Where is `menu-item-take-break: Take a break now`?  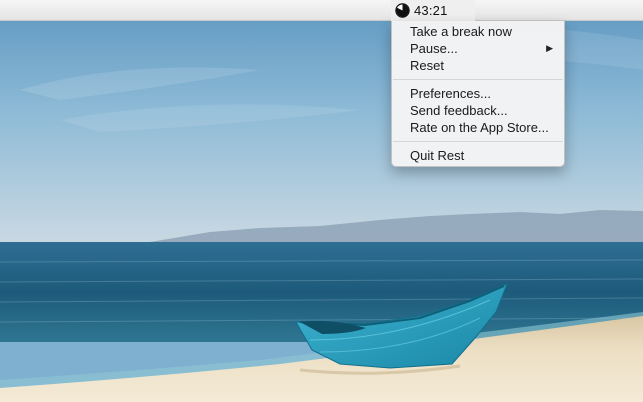
menu-item-take-break: Take a break now is located at coordinates (478, 31).